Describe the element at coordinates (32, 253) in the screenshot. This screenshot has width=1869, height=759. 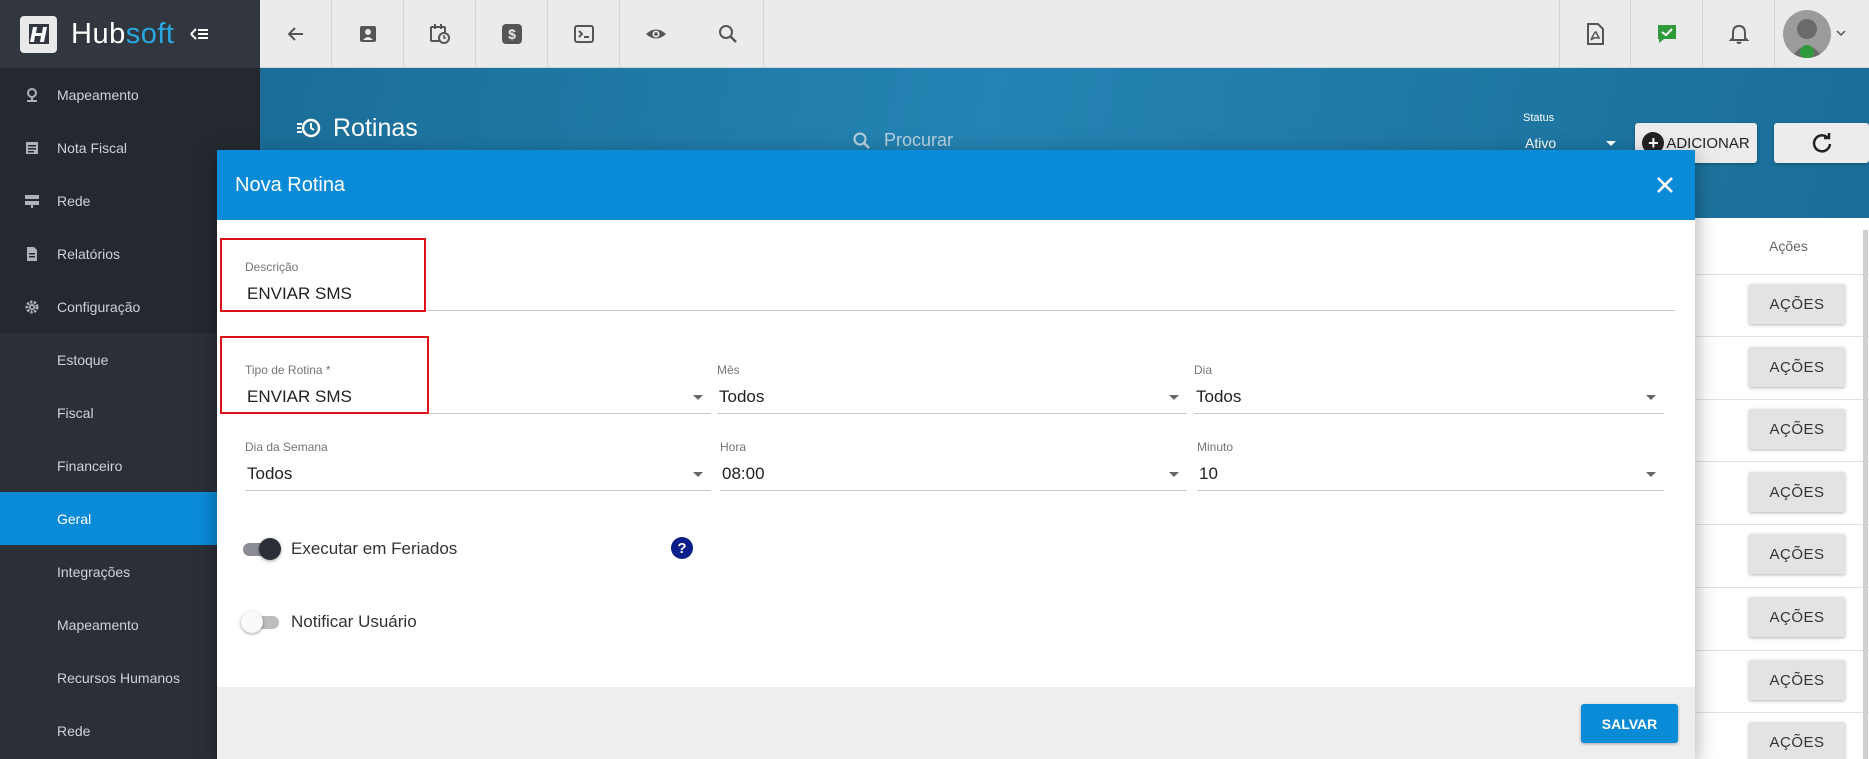
I see `document-icon` at that location.